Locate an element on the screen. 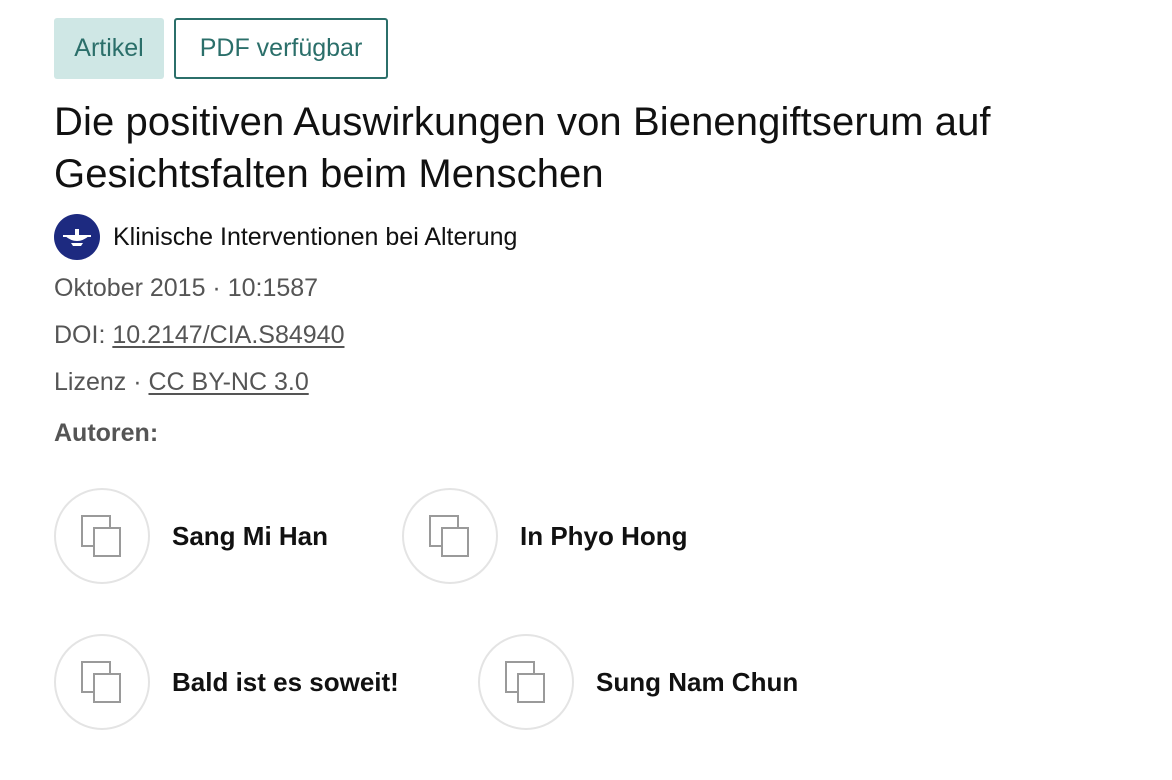  article-title-line-2: Gesichtsfalten beim Menschen is located at coordinates (329, 174).